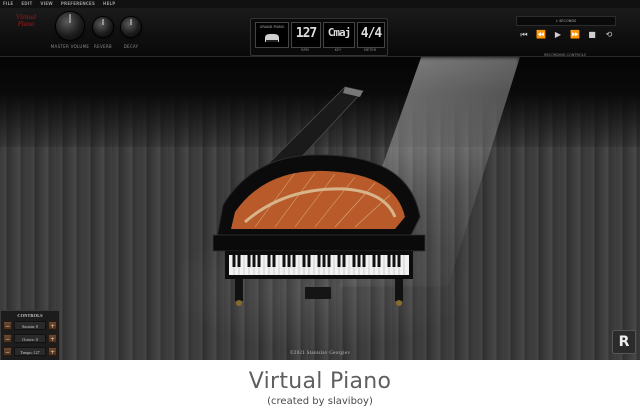  I want to click on tempo-increase-button: +, so click(52, 351).